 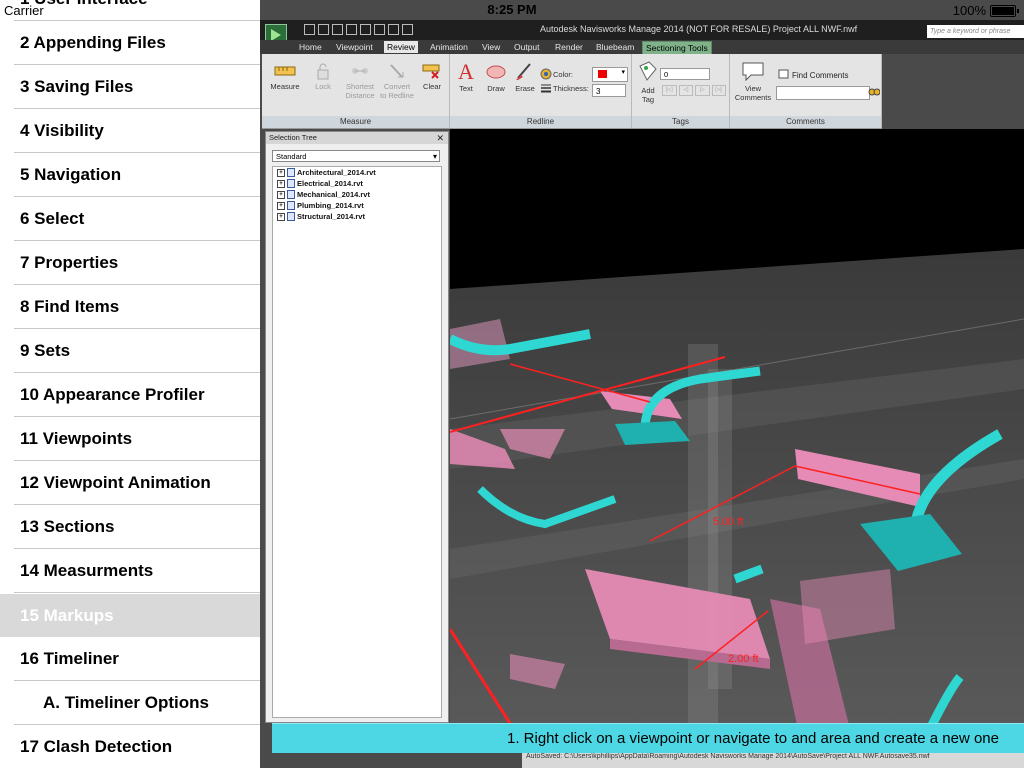 What do you see at coordinates (137, 219) in the screenshot?
I see `toc-item: 6 Select` at bounding box center [137, 219].